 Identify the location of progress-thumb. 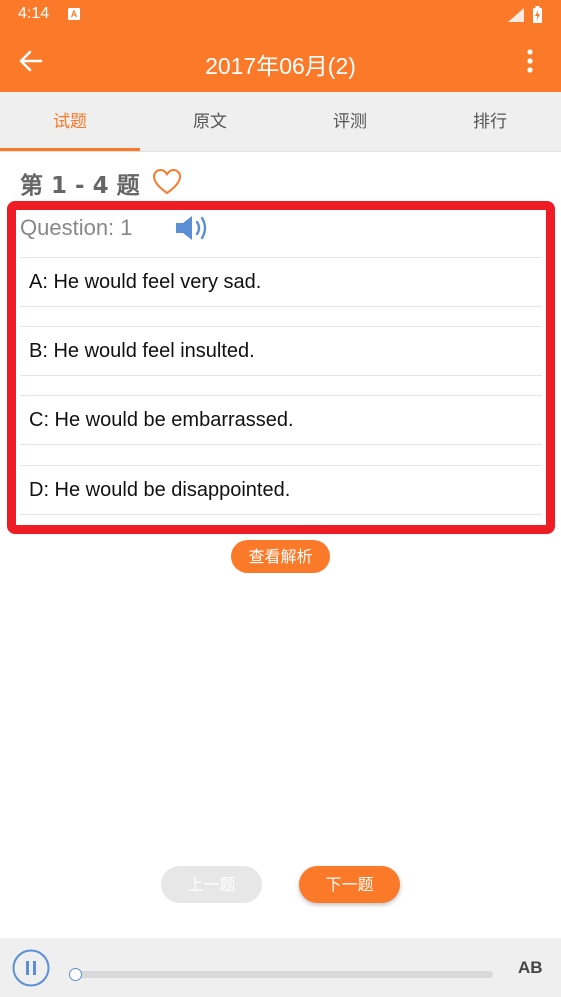
(75, 974).